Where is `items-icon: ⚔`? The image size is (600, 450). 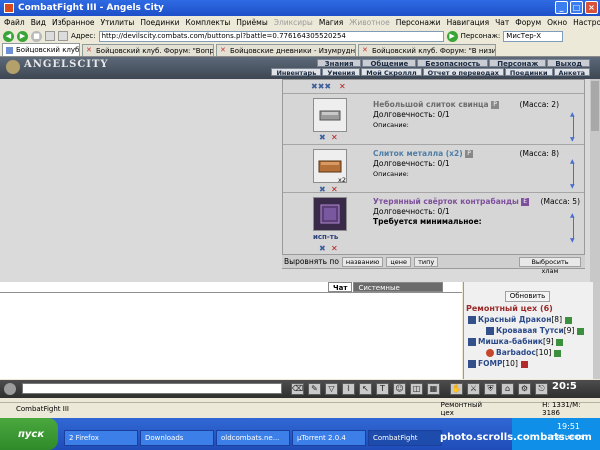 items-icon: ⚔ is located at coordinates (473, 389).